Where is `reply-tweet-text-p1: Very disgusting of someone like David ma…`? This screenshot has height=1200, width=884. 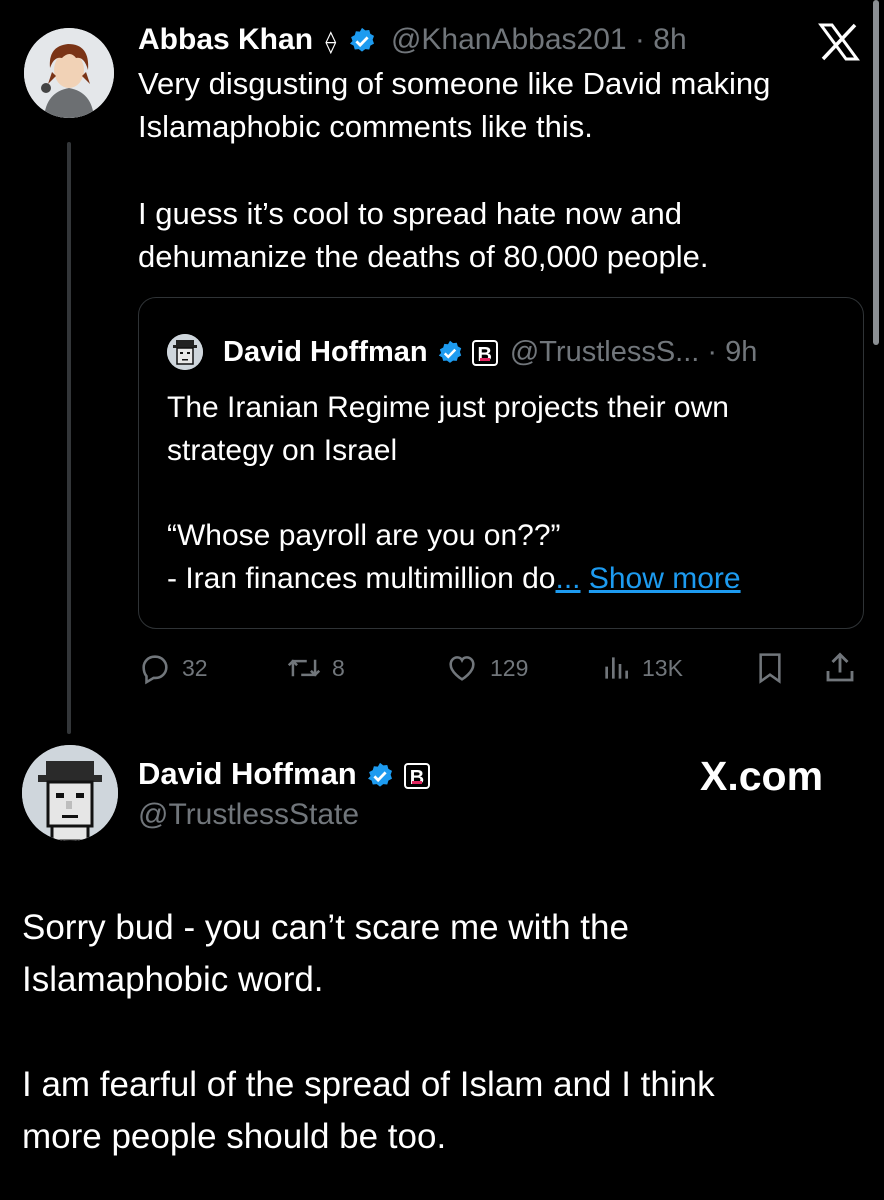
reply-tweet-text-p1: Very disgusting of someone like David ma… is located at coordinates (459, 105).